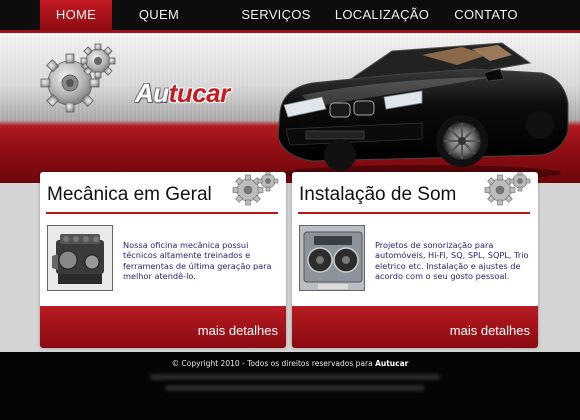  I want to click on logo-wordmark: Autucar, so click(182, 93).